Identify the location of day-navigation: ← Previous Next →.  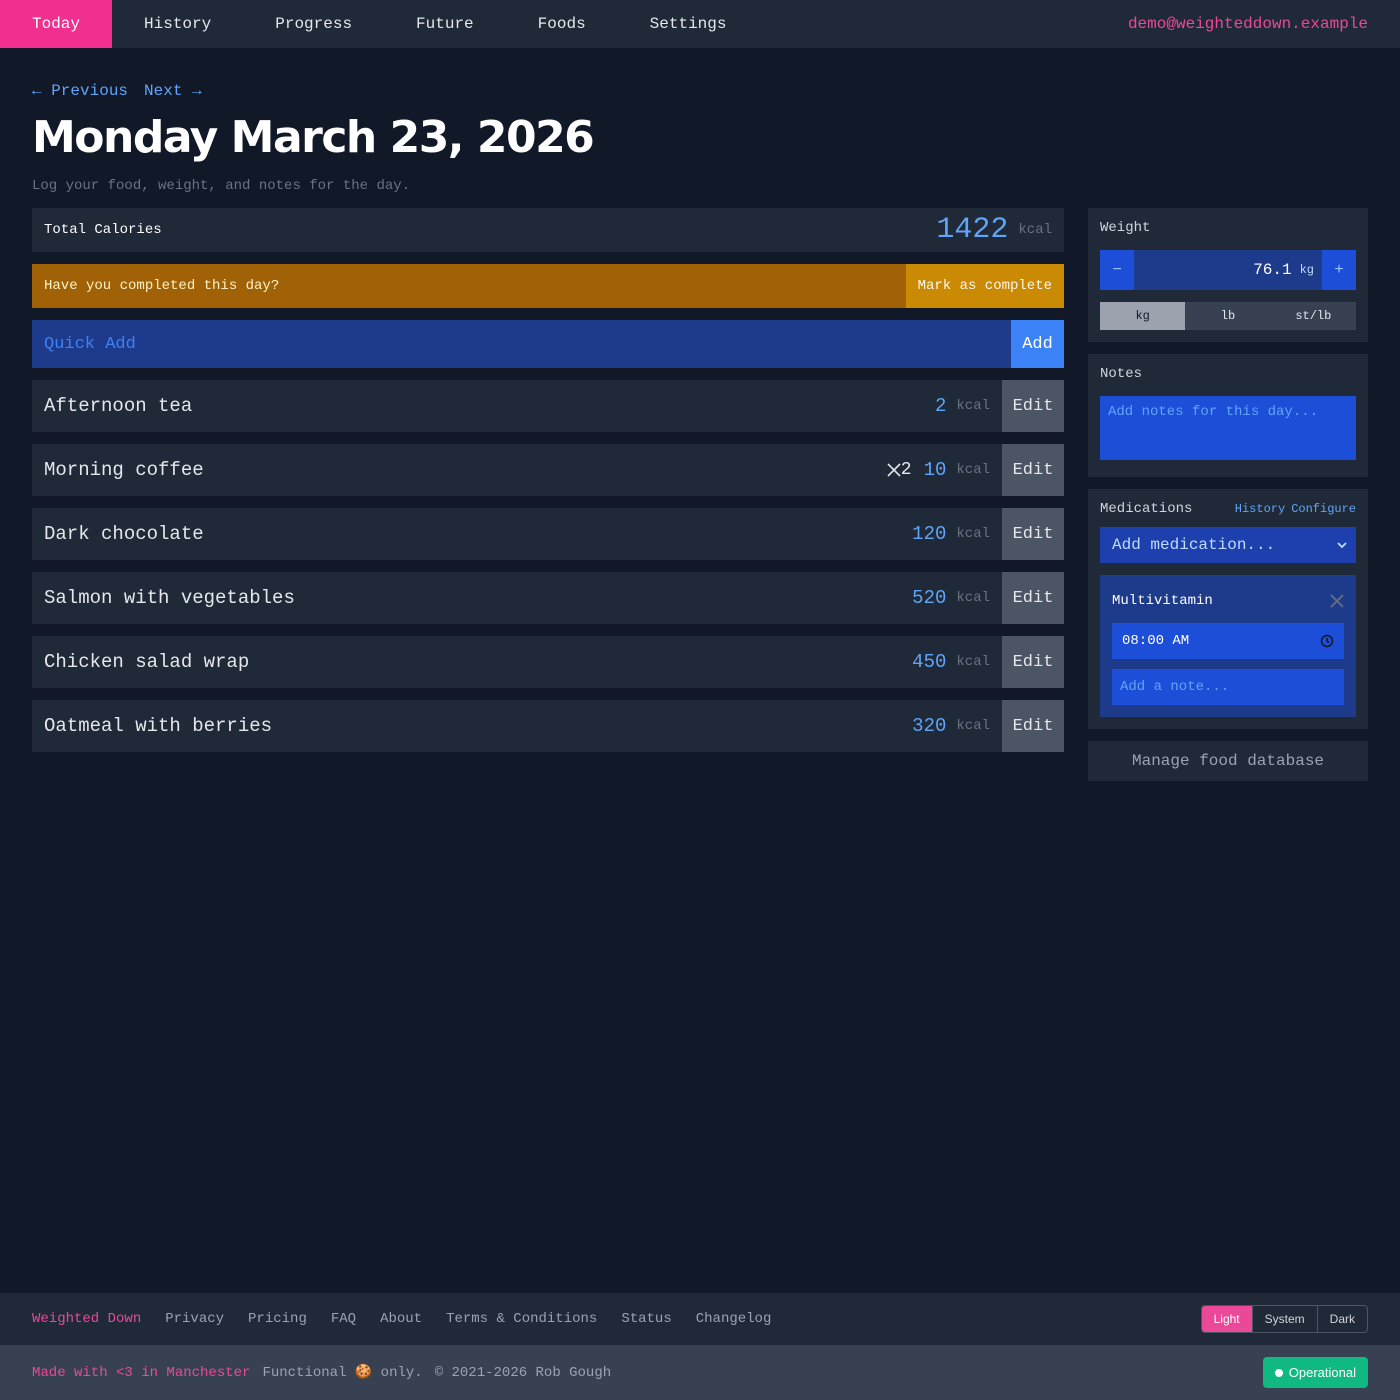
(117, 91).